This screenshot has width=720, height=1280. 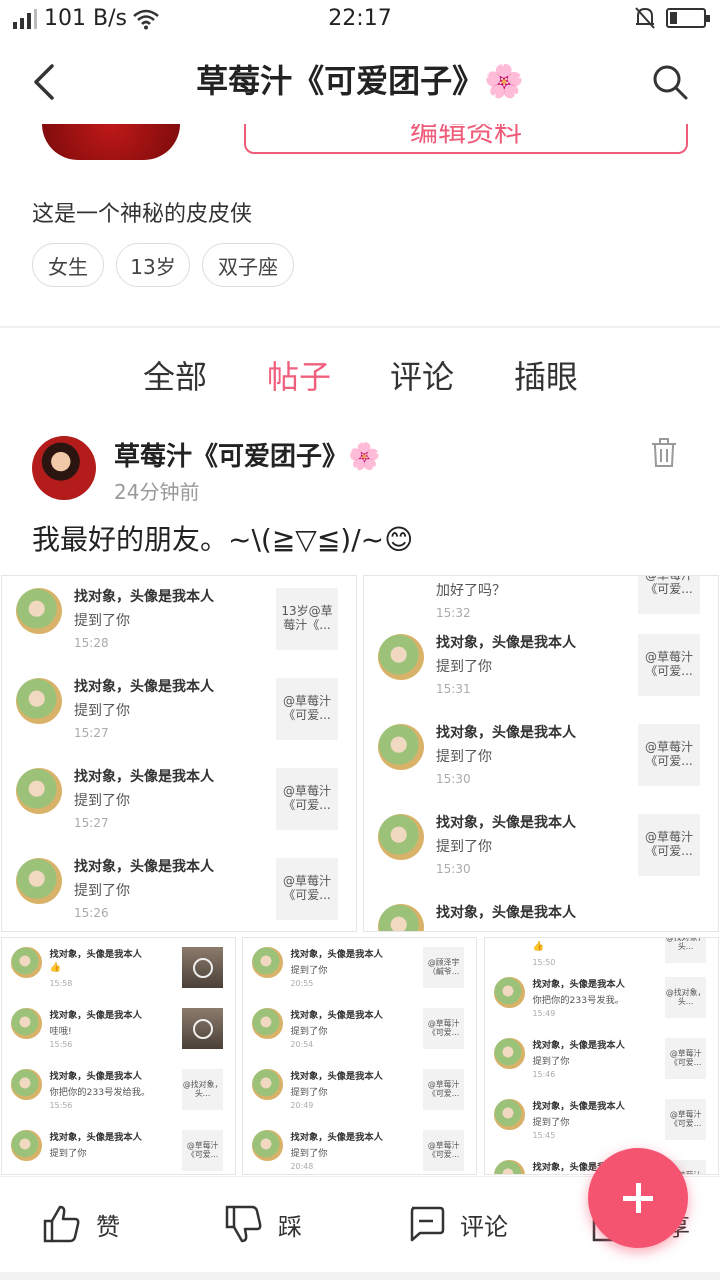 I want to click on post-author-avatar, so click(x=64, y=468).